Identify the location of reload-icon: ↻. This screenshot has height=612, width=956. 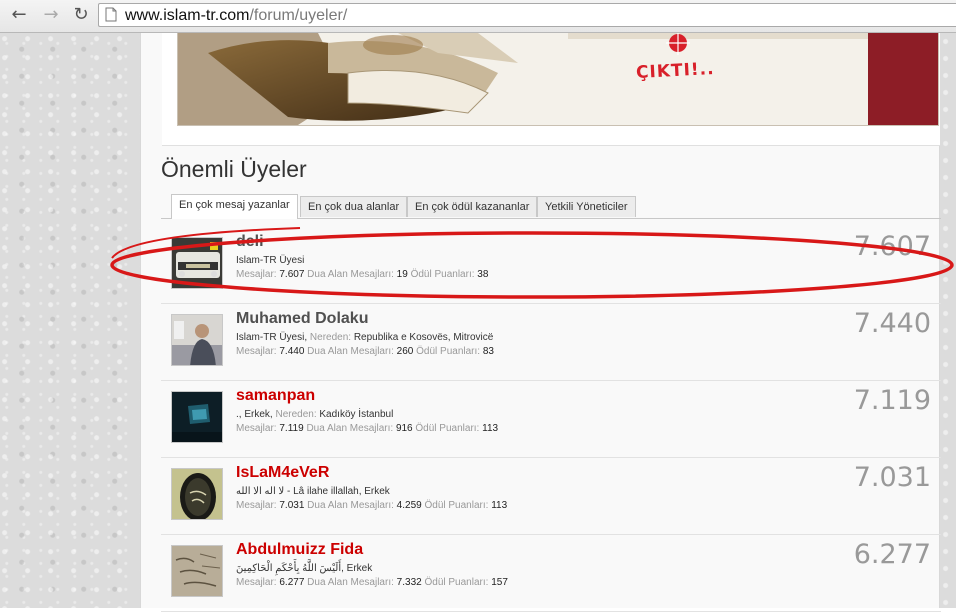
(81, 15).